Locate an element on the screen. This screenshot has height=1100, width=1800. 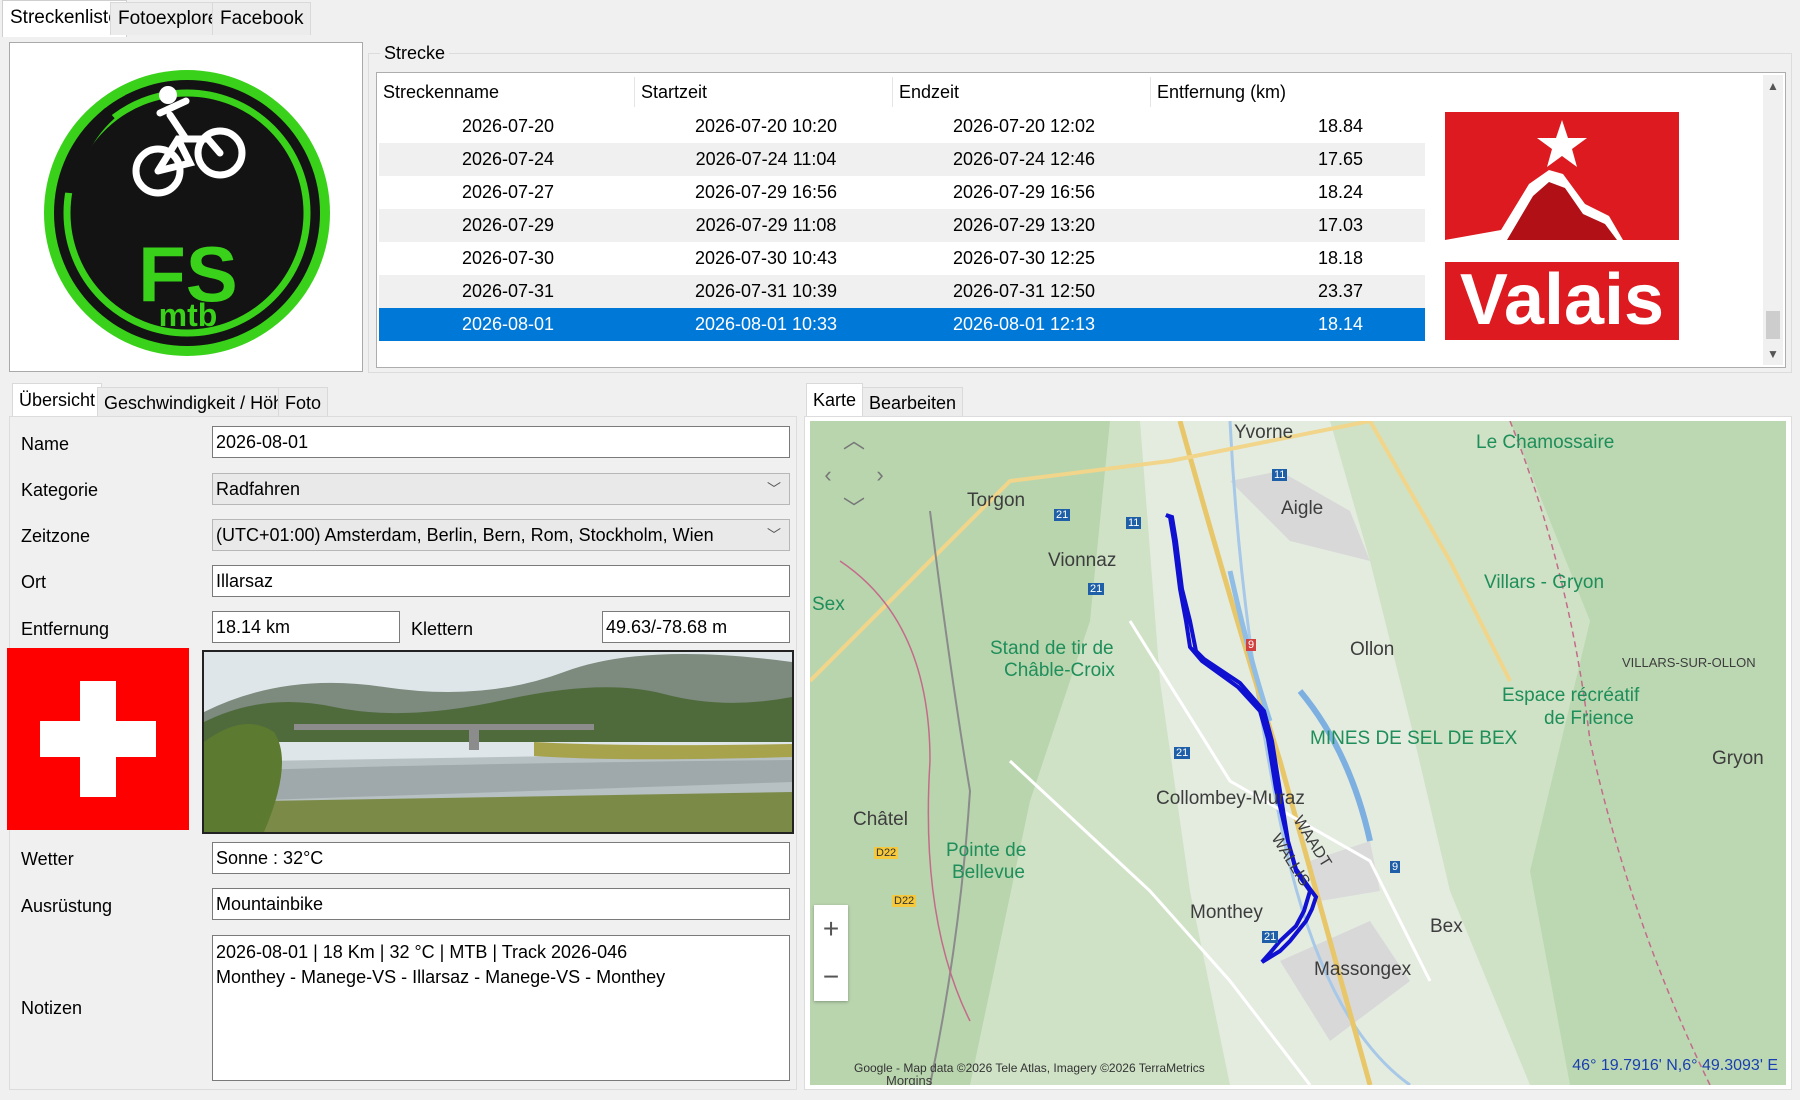
tab-streckenliste: Streckenliste is located at coordinates (64, 18).